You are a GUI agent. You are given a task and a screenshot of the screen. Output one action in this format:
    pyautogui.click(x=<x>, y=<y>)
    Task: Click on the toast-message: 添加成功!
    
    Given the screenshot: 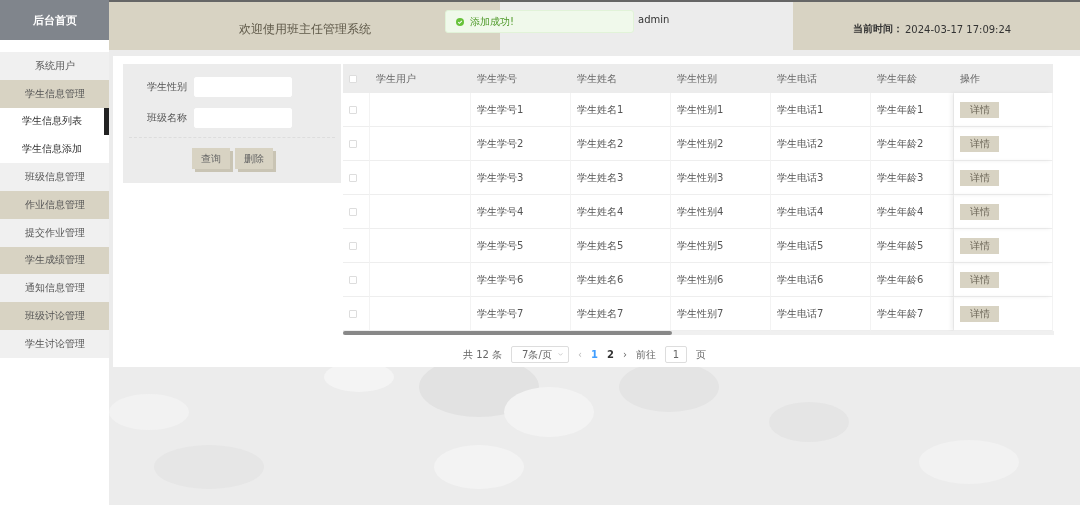 What is the action you would take?
    pyautogui.click(x=492, y=21)
    